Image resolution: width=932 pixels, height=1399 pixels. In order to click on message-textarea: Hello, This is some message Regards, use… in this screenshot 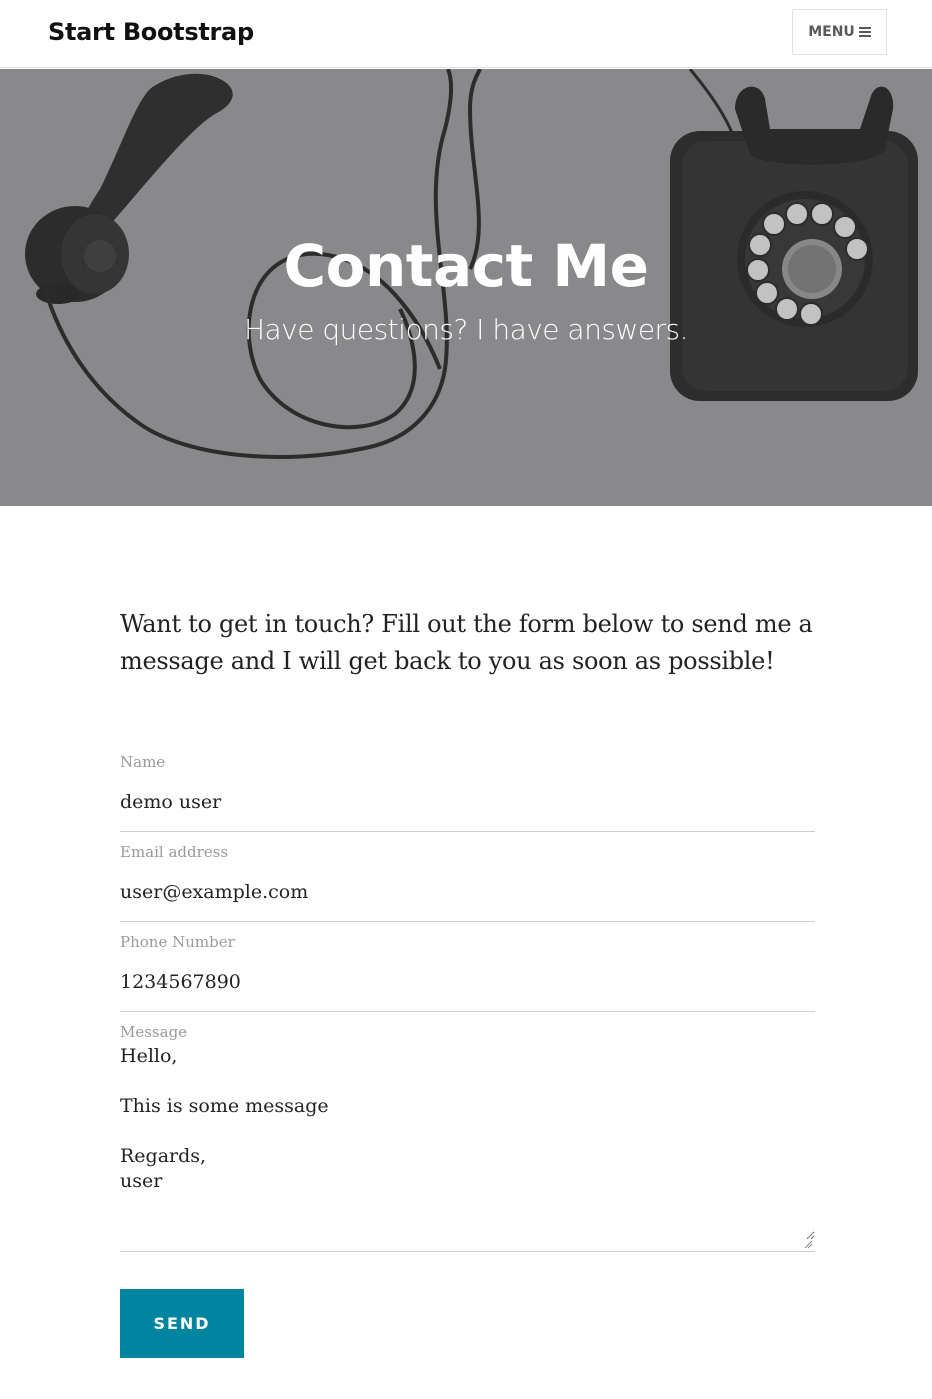, I will do `click(467, 1142)`.